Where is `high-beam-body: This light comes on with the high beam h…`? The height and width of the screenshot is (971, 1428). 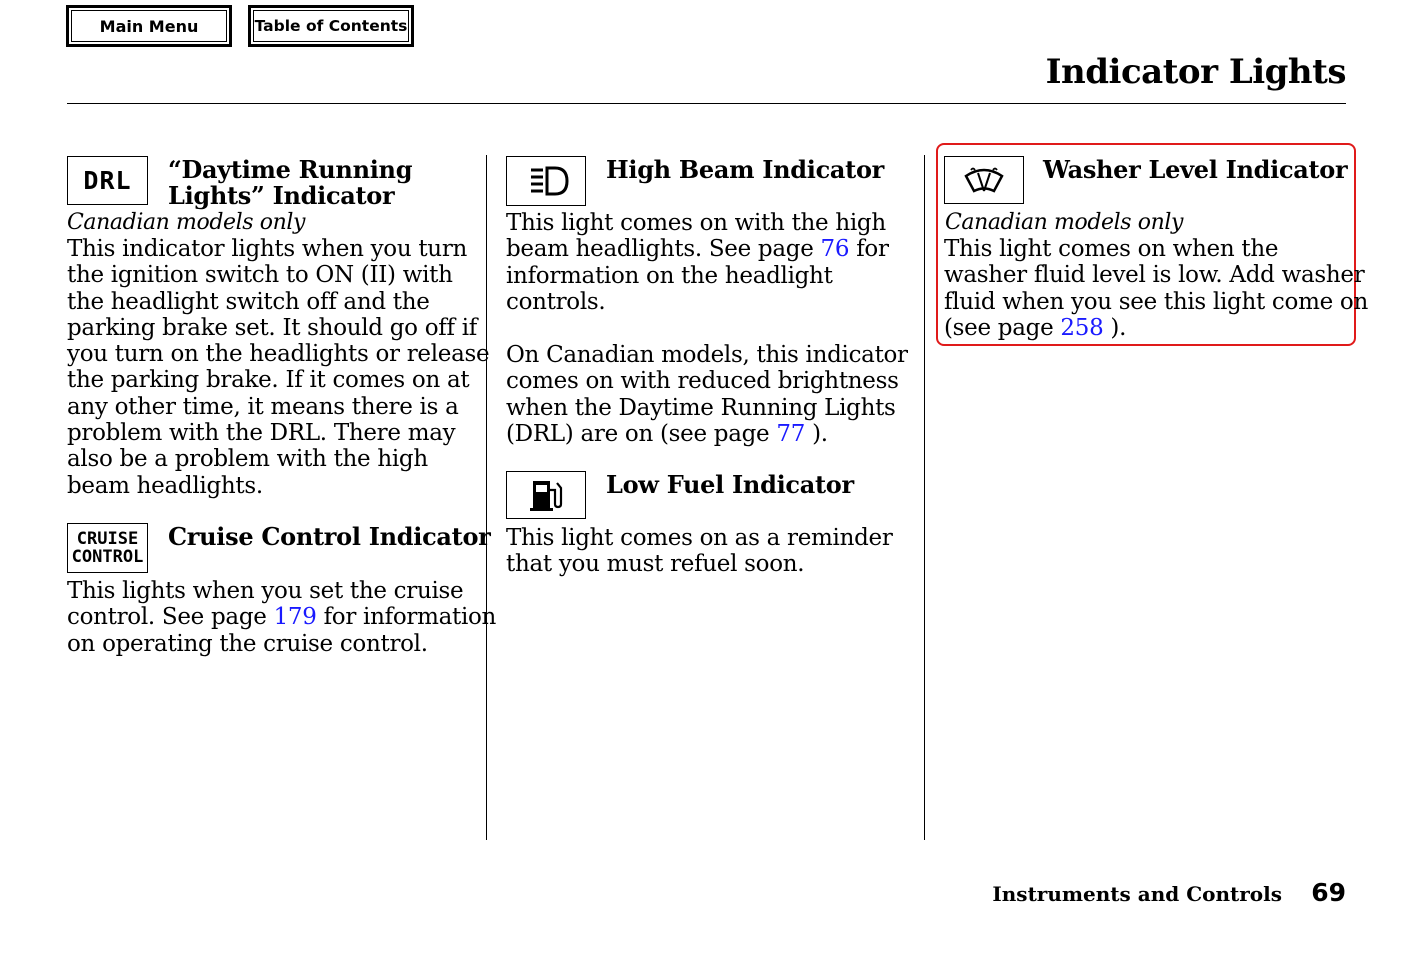 high-beam-body: This light comes on with the high beam h… is located at coordinates (697, 262).